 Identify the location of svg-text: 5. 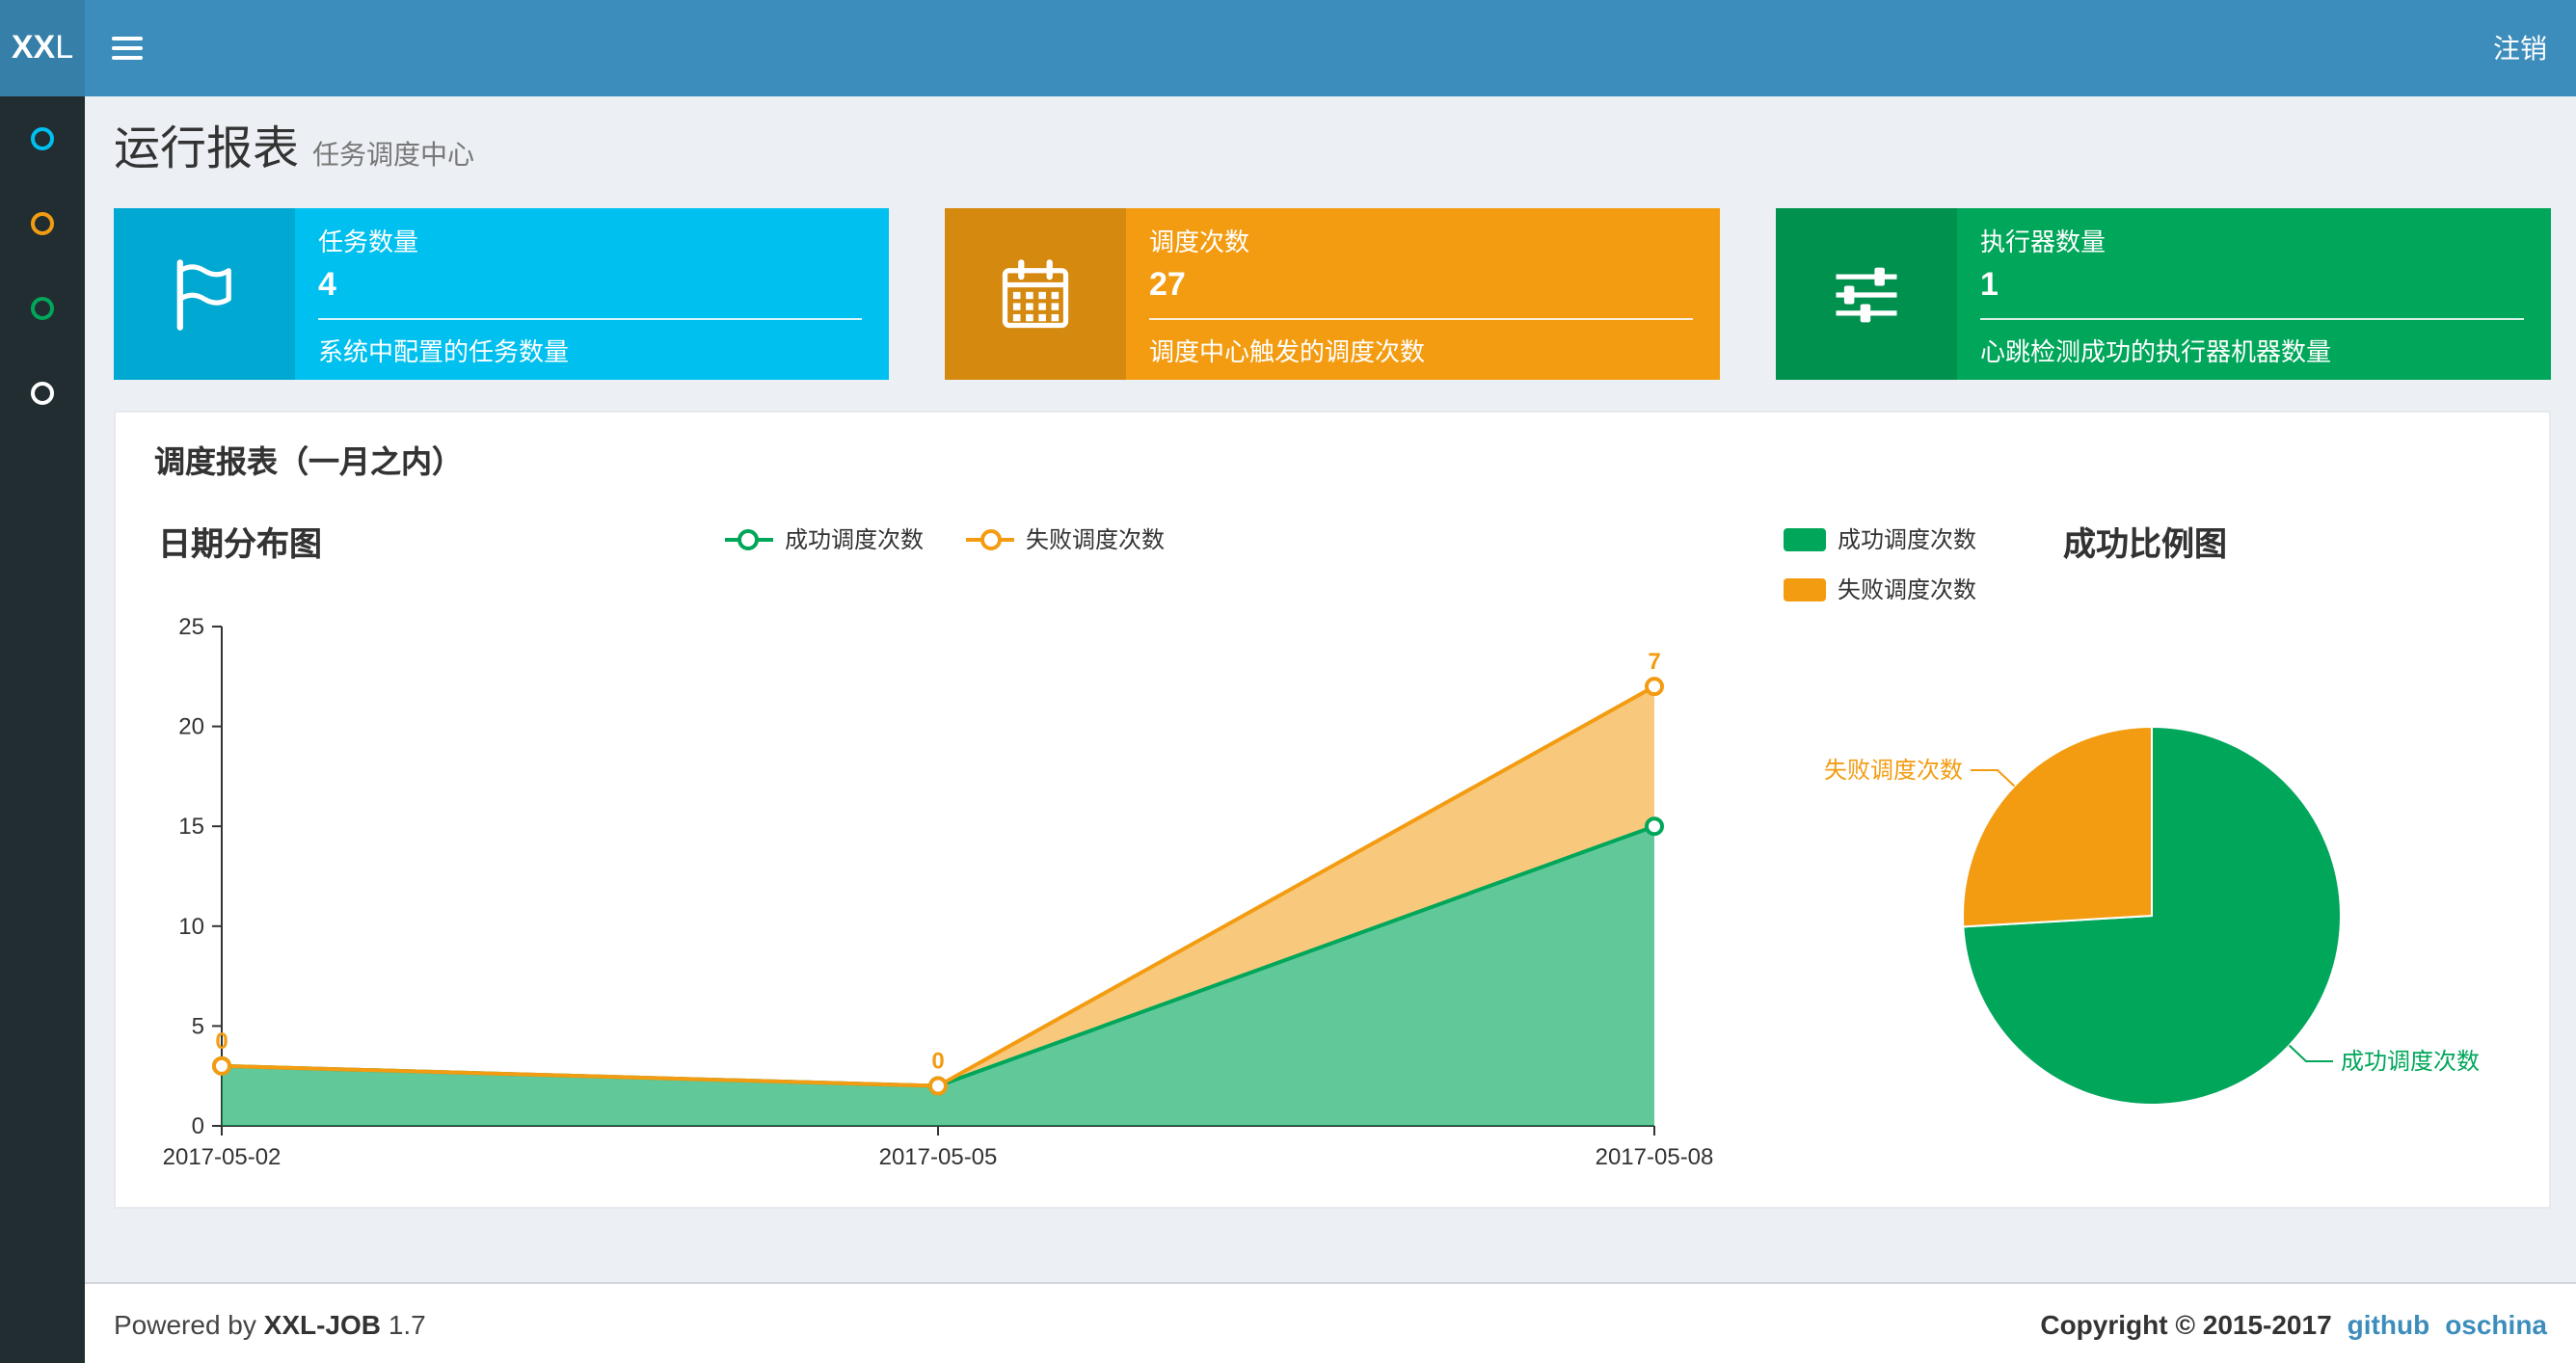
(198, 1026).